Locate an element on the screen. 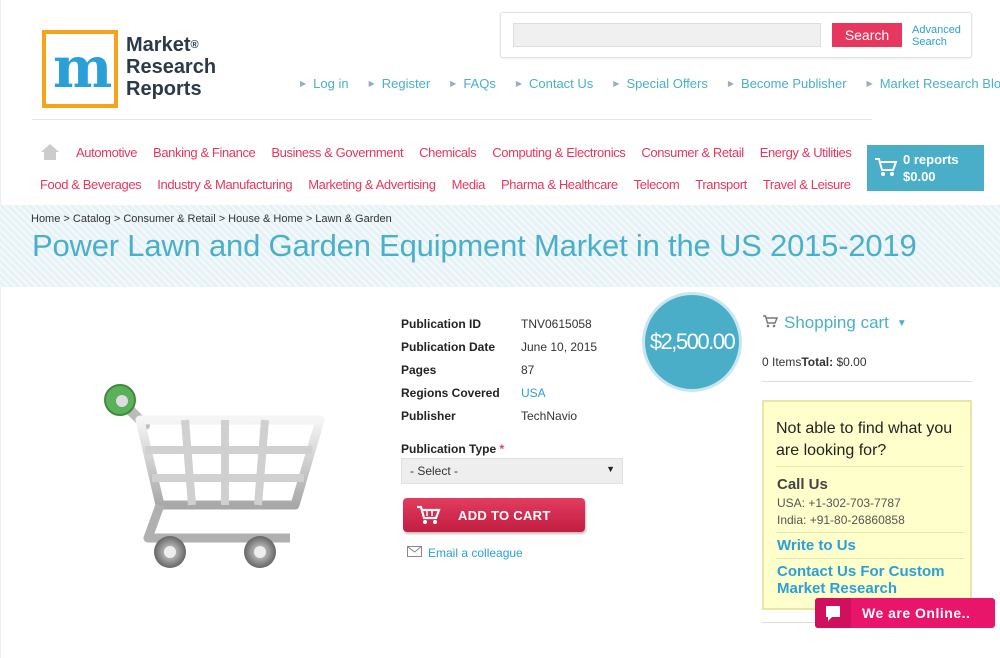  toplink-special-offers: ▶ Special Offers is located at coordinates (660, 83).